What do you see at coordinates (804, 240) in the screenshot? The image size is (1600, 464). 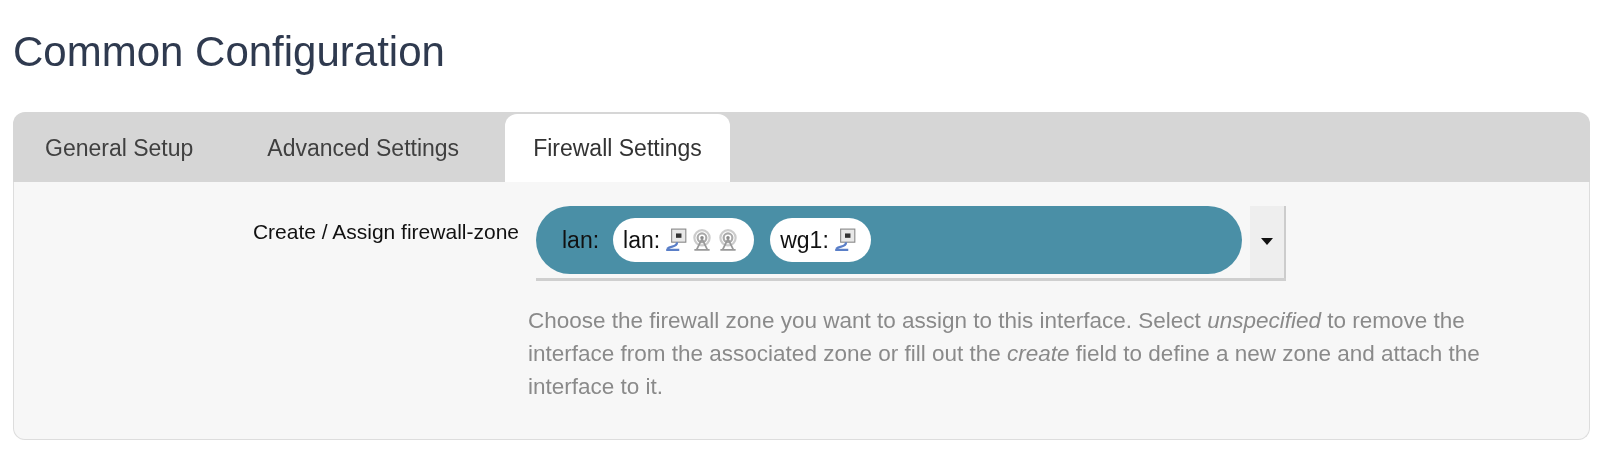 I see `network-name: wg1:` at bounding box center [804, 240].